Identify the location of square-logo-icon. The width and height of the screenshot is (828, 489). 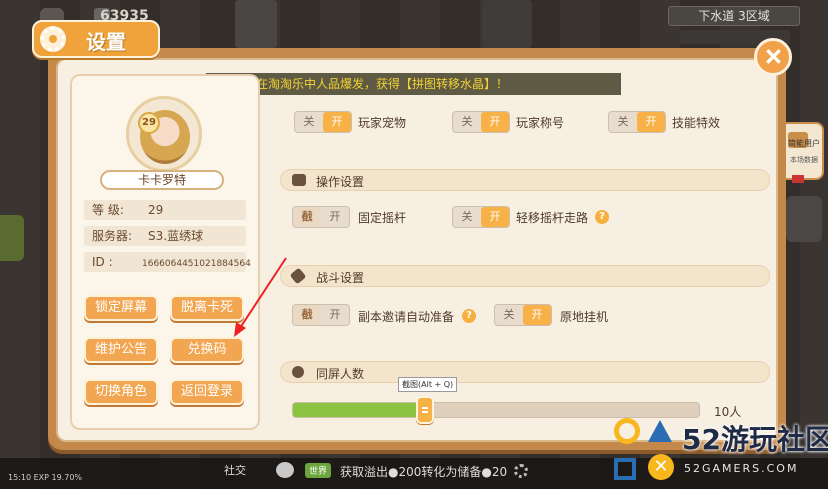
(625, 469).